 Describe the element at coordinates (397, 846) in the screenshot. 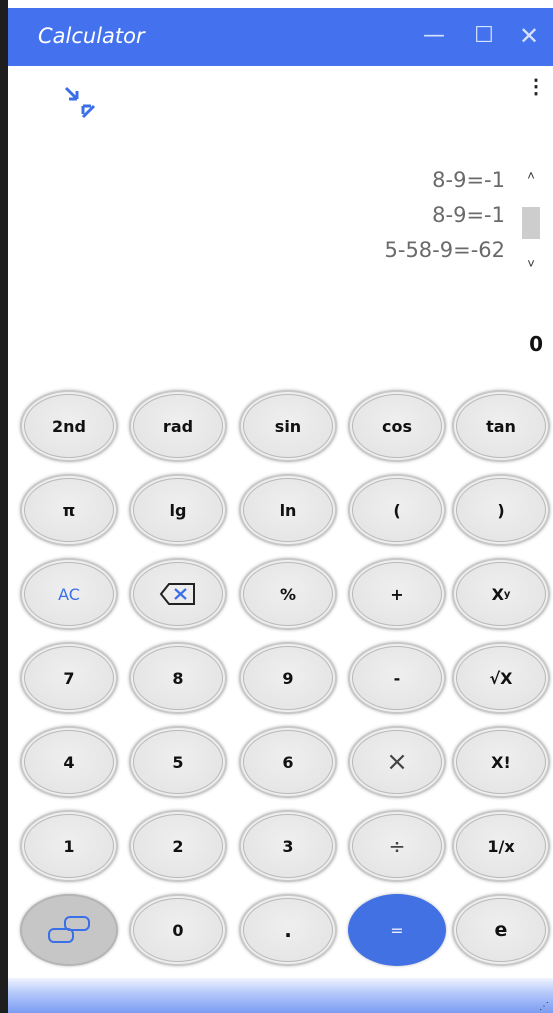

I see `divide-button: ÷` at that location.